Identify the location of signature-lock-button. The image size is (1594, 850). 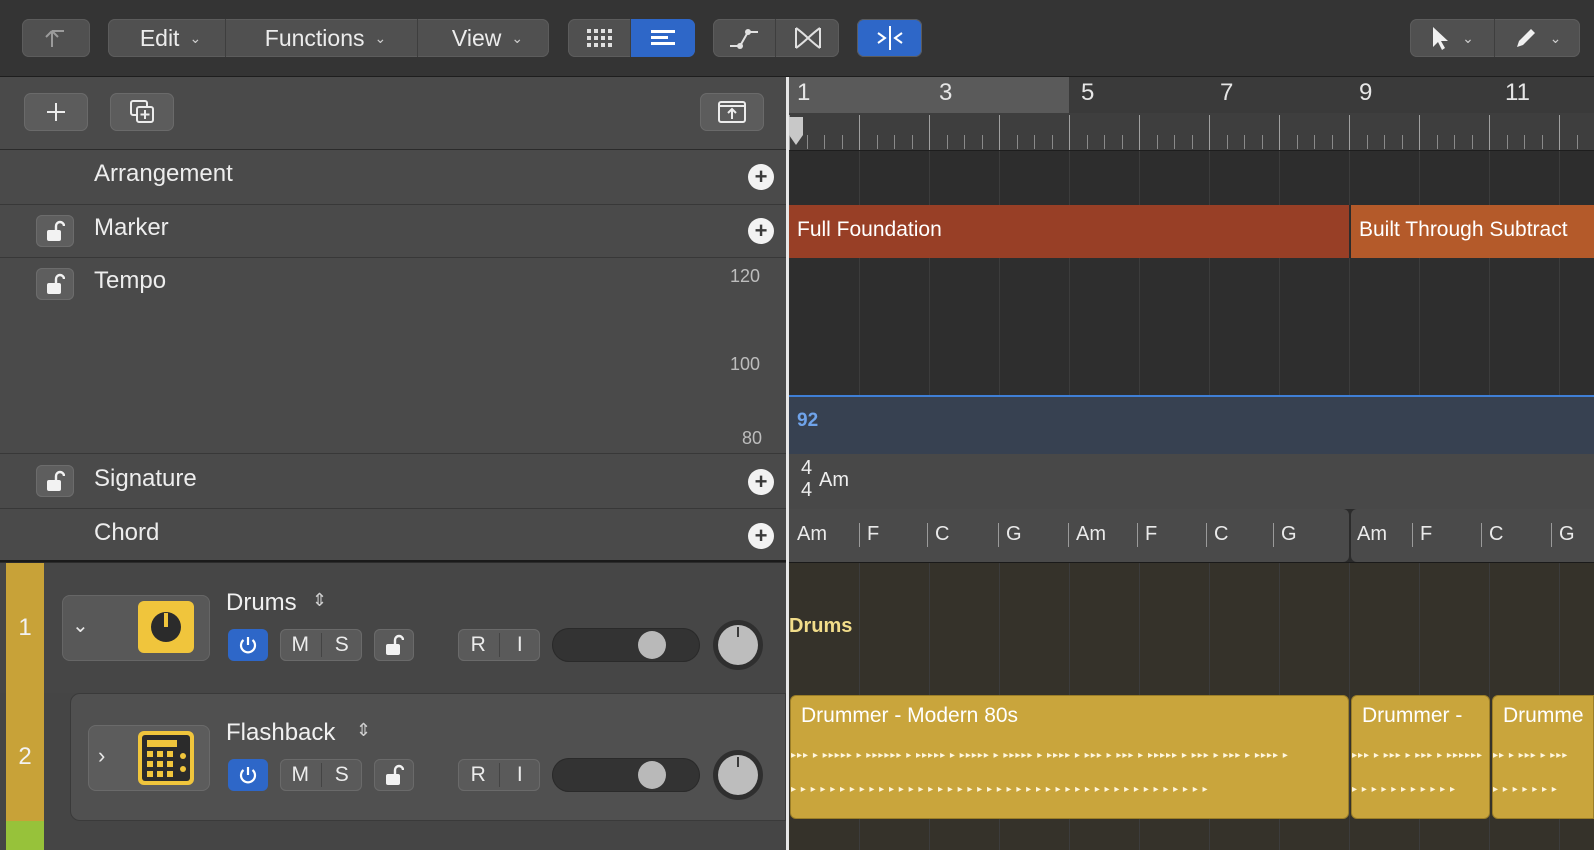
(55, 481).